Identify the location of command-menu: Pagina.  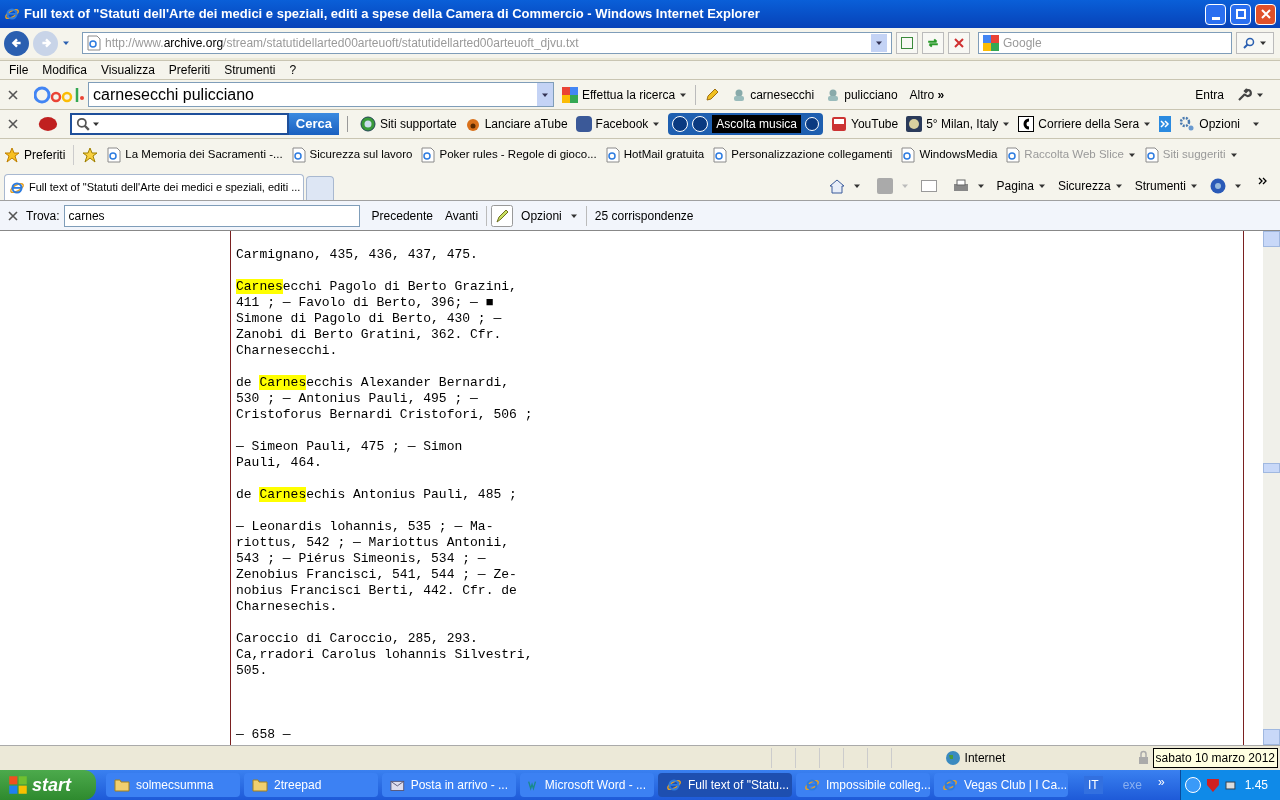
(1021, 186).